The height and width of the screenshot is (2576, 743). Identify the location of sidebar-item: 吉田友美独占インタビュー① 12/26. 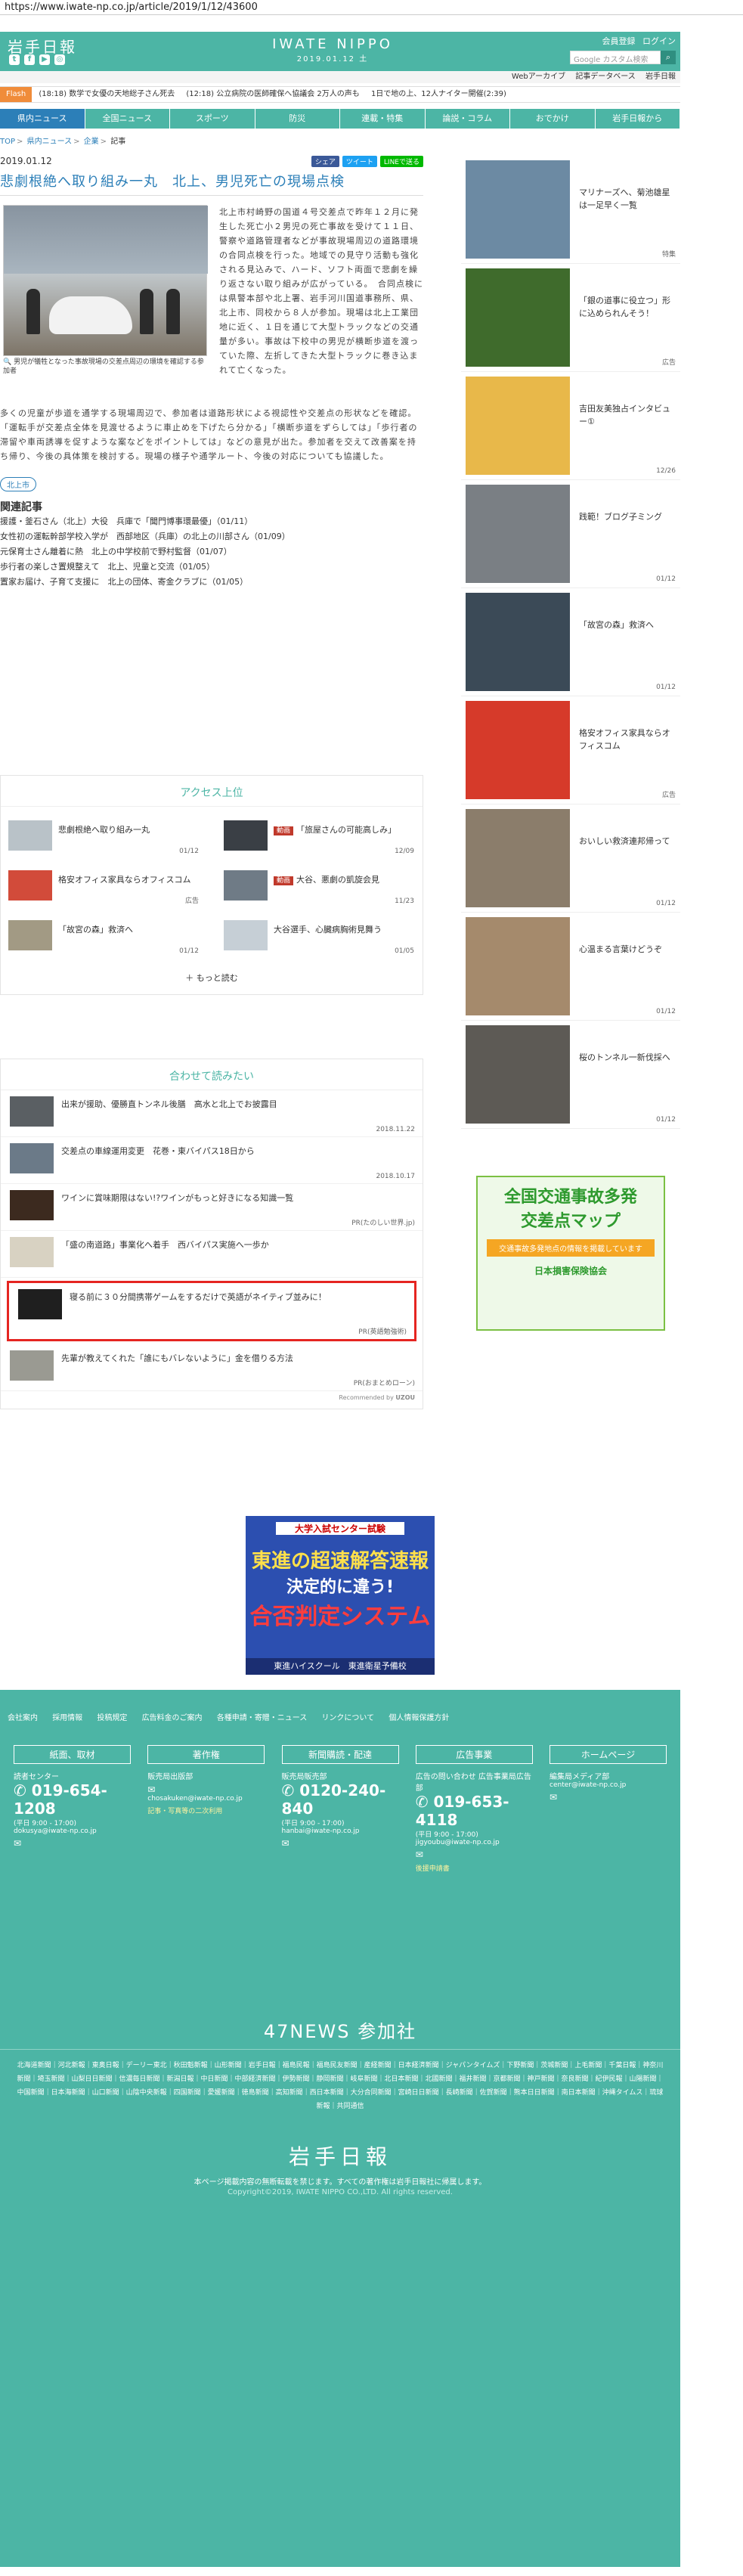
(571, 426).